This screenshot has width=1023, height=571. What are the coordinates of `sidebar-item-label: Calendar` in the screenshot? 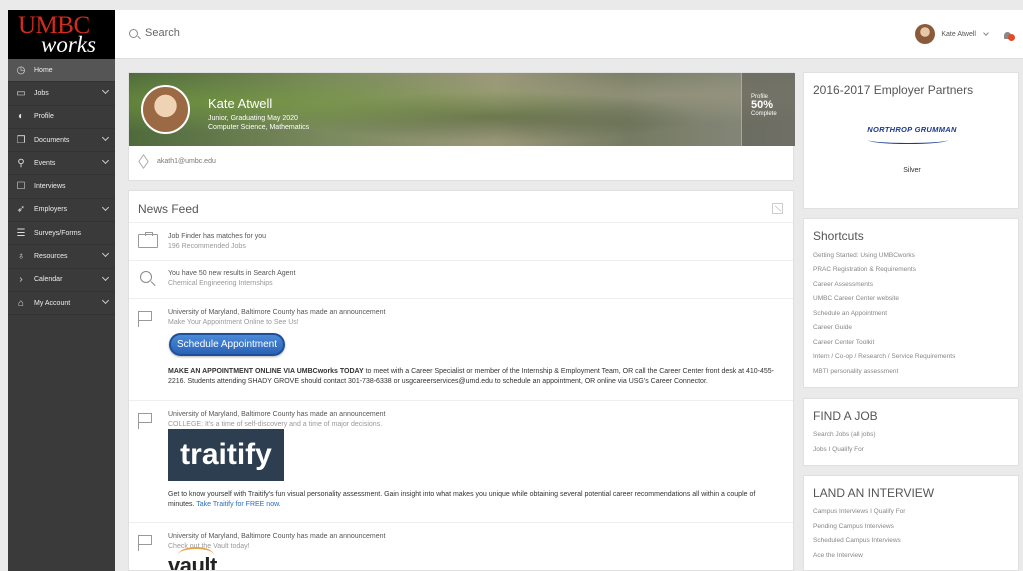 It's located at (48, 280).